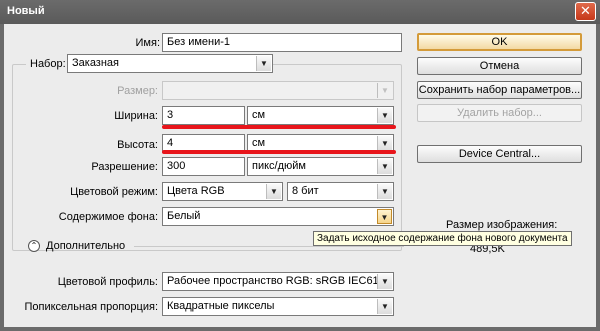 The width and height of the screenshot is (600, 331). Describe the element at coordinates (259, 143) in the screenshot. I see `height-unit-value: см` at that location.